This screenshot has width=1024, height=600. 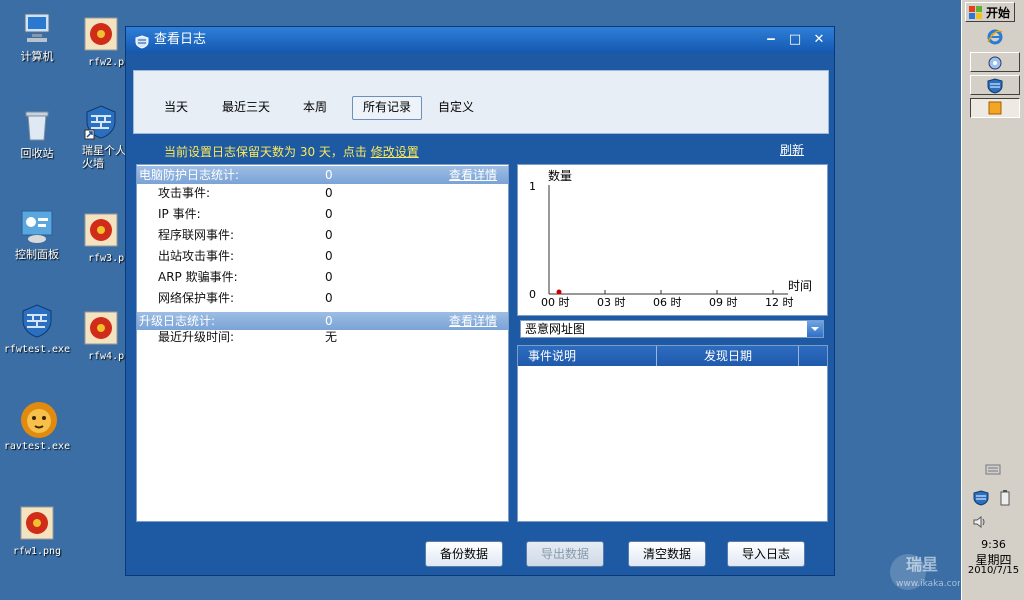 I want to click on stat-name: IP 事件:, so click(x=179, y=214).